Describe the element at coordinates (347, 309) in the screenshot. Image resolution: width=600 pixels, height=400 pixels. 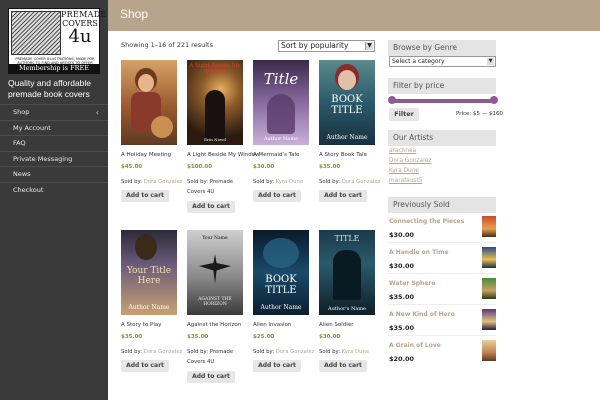
I see `cover-author: Author's Name` at that location.